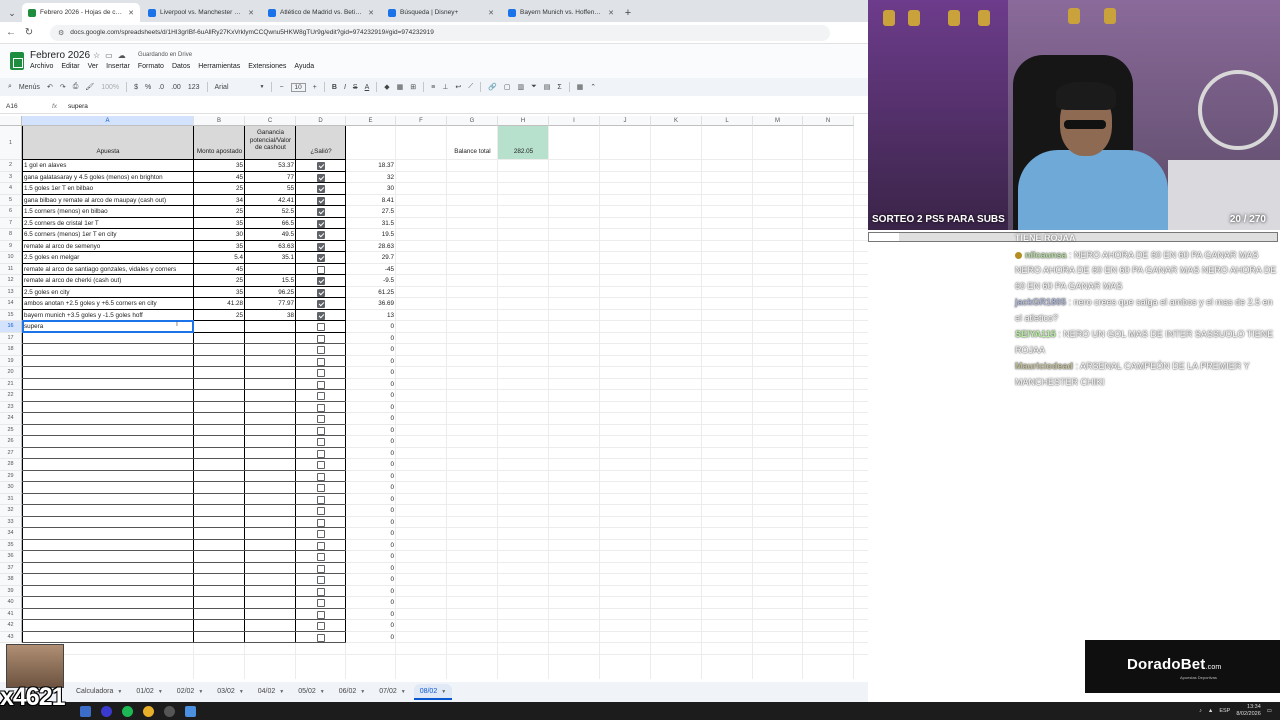 The height and width of the screenshot is (720, 1280). What do you see at coordinates (421, 121) in the screenshot?
I see `column-header-F: F` at bounding box center [421, 121].